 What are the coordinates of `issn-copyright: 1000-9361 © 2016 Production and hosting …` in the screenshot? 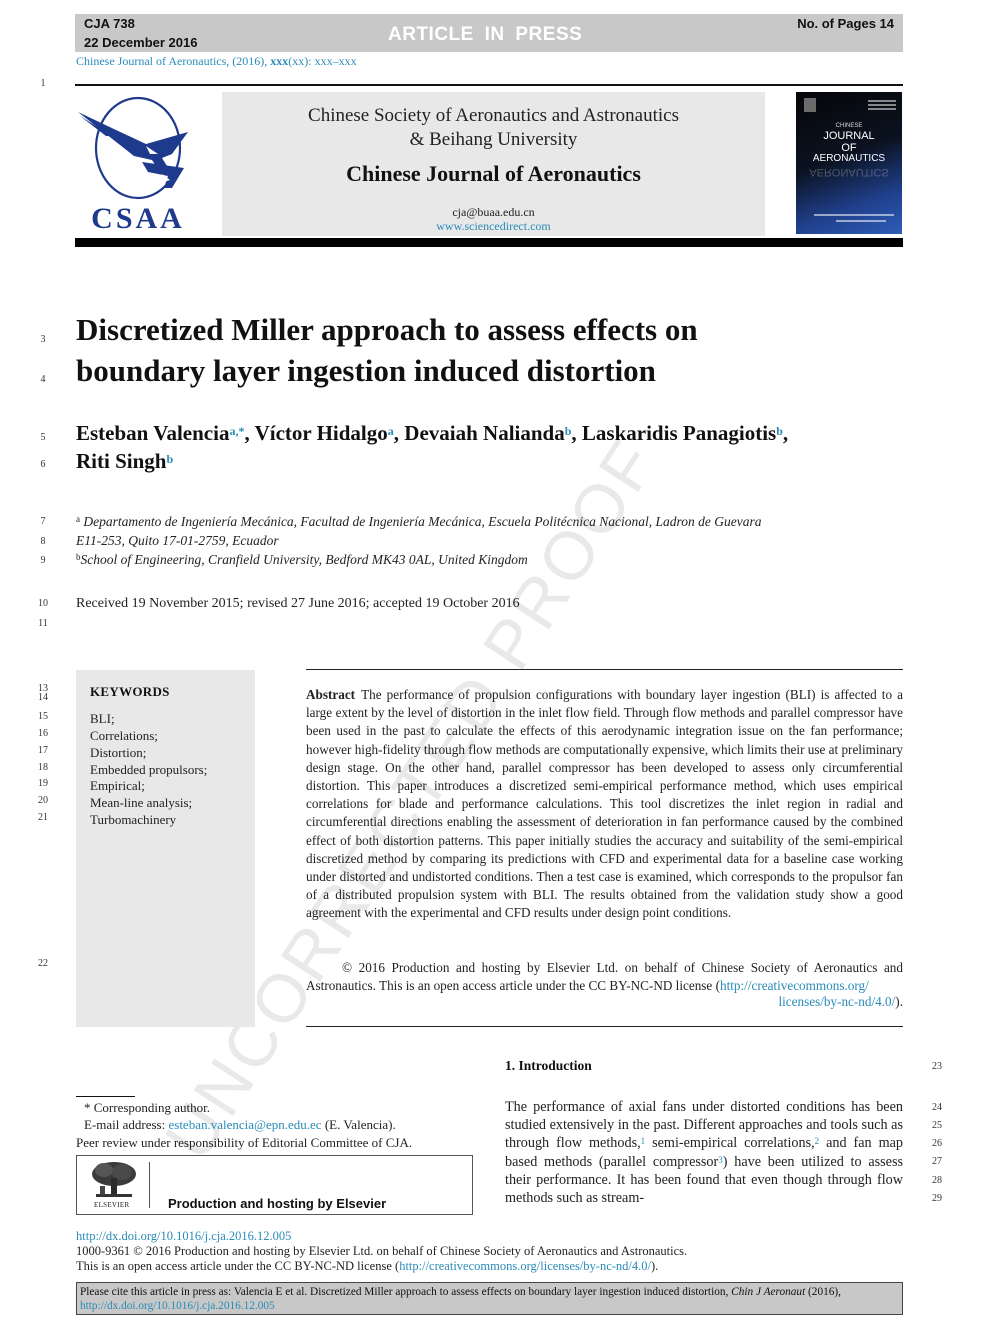 It's located at (382, 1251).